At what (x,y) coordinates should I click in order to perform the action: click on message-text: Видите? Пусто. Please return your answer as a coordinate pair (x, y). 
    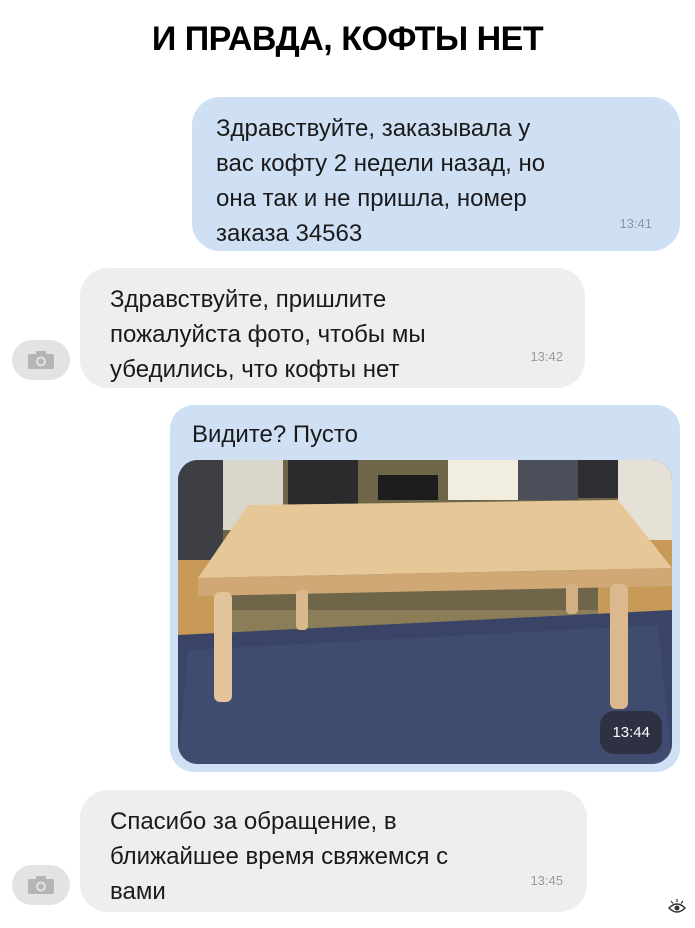
    Looking at the image, I should click on (275, 434).